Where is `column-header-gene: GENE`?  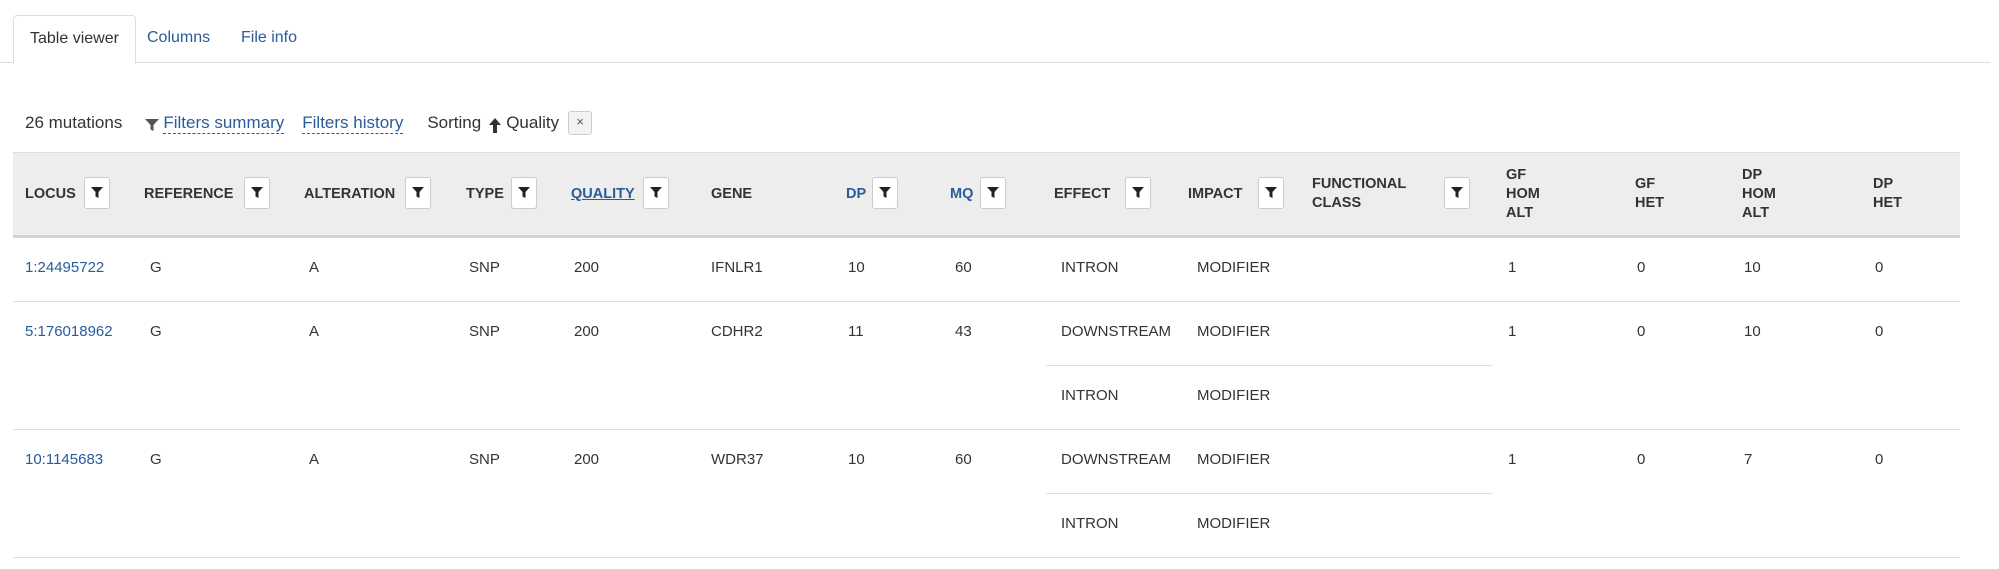
column-header-gene: GENE is located at coordinates (732, 193).